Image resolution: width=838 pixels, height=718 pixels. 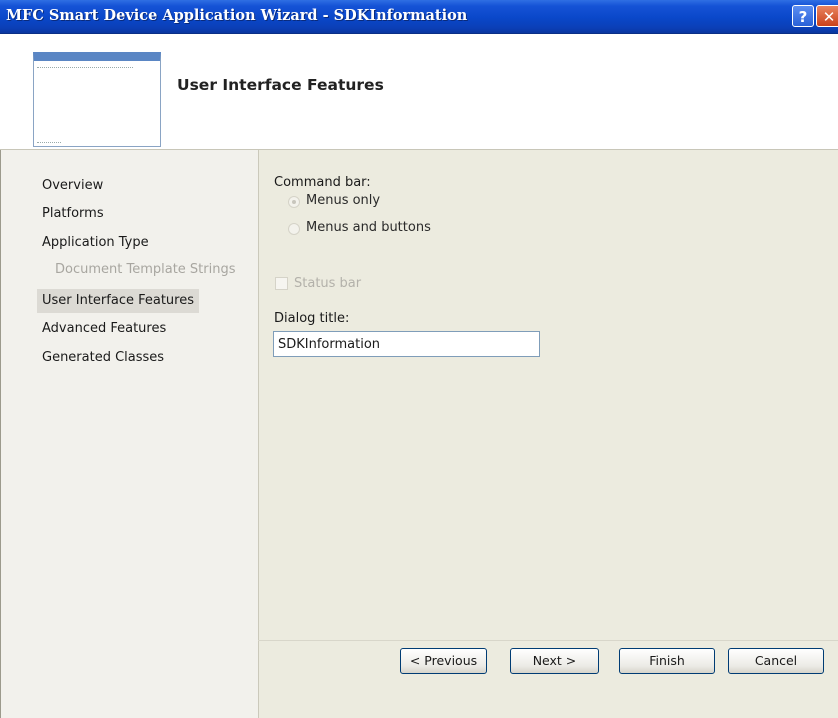 What do you see at coordinates (280, 85) in the screenshot?
I see `page-title: User Interface Features` at bounding box center [280, 85].